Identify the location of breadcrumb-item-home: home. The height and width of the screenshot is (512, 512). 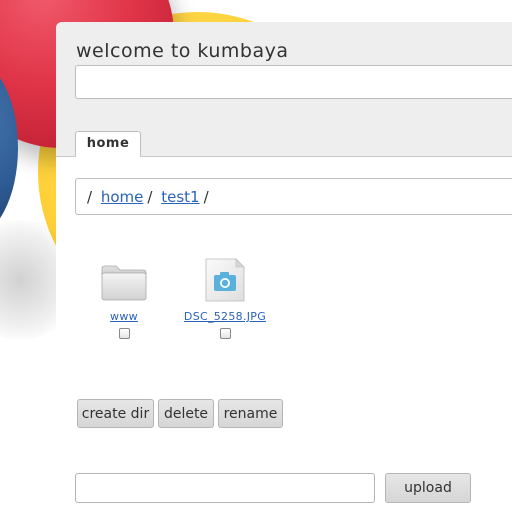
(122, 197).